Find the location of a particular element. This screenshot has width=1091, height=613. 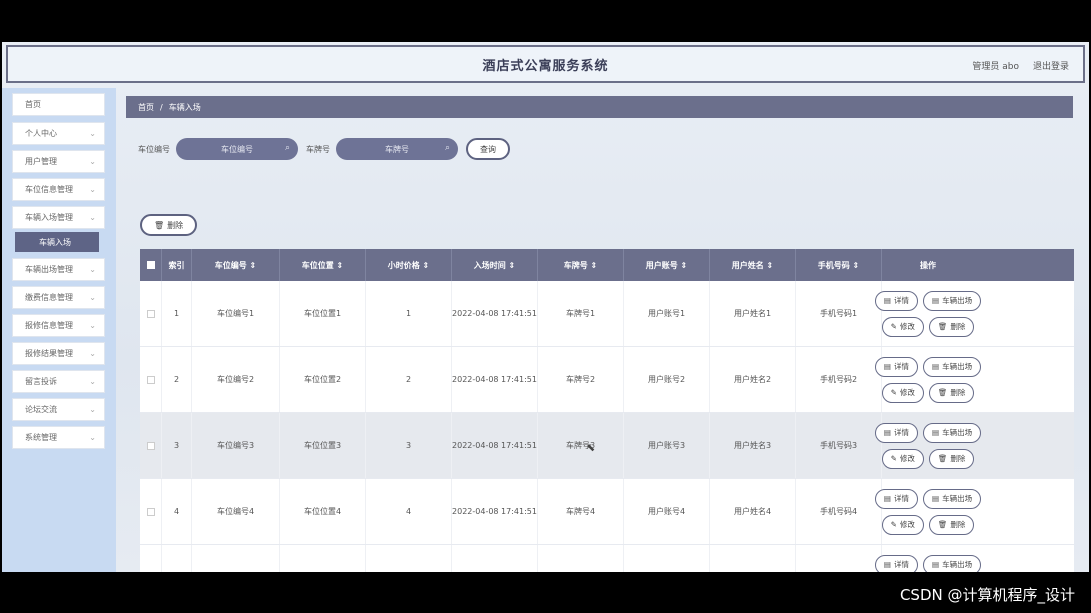

plate-input: 车牌号 ⌕ is located at coordinates (397, 149).